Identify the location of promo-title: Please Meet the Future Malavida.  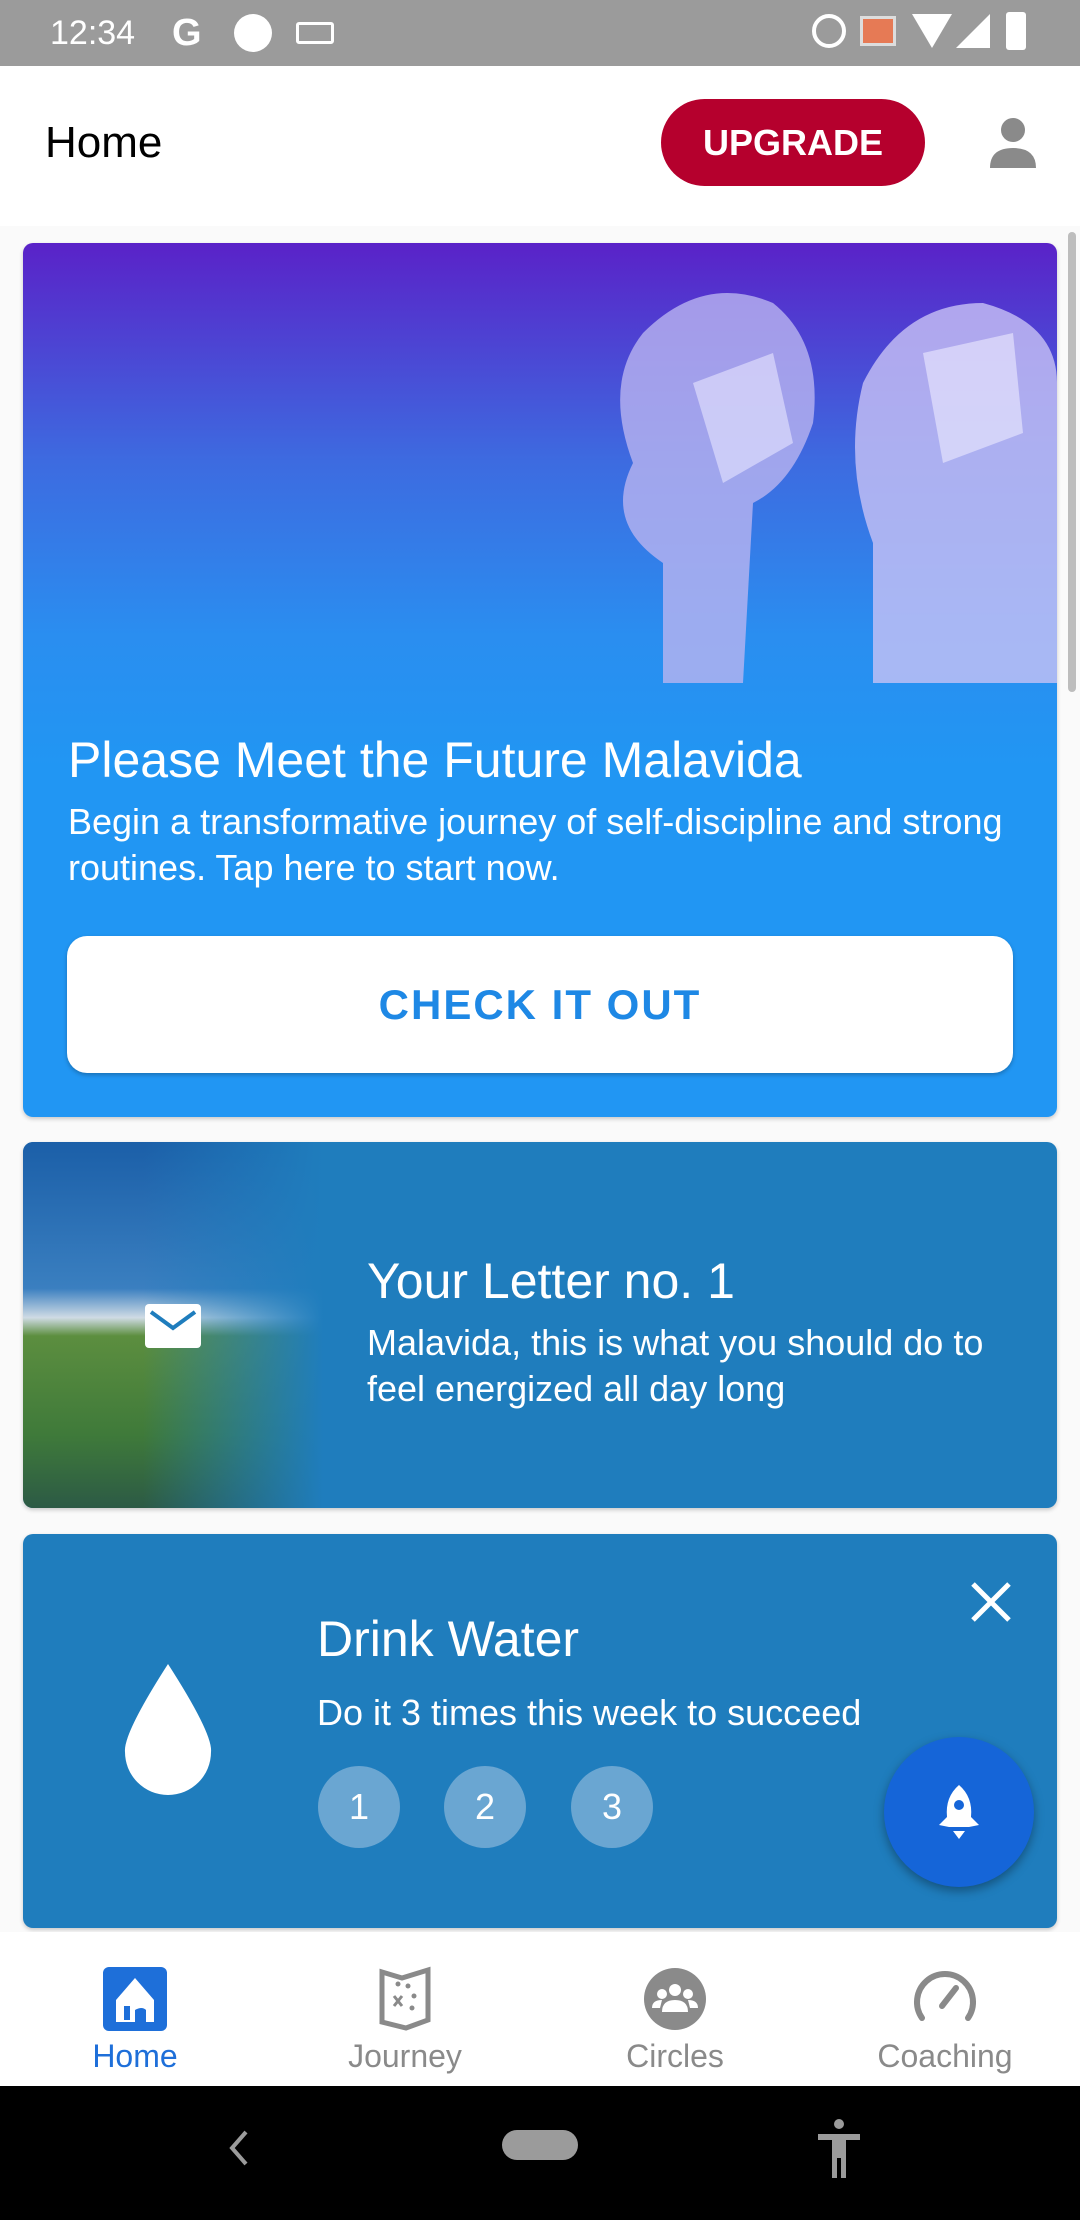
(435, 760).